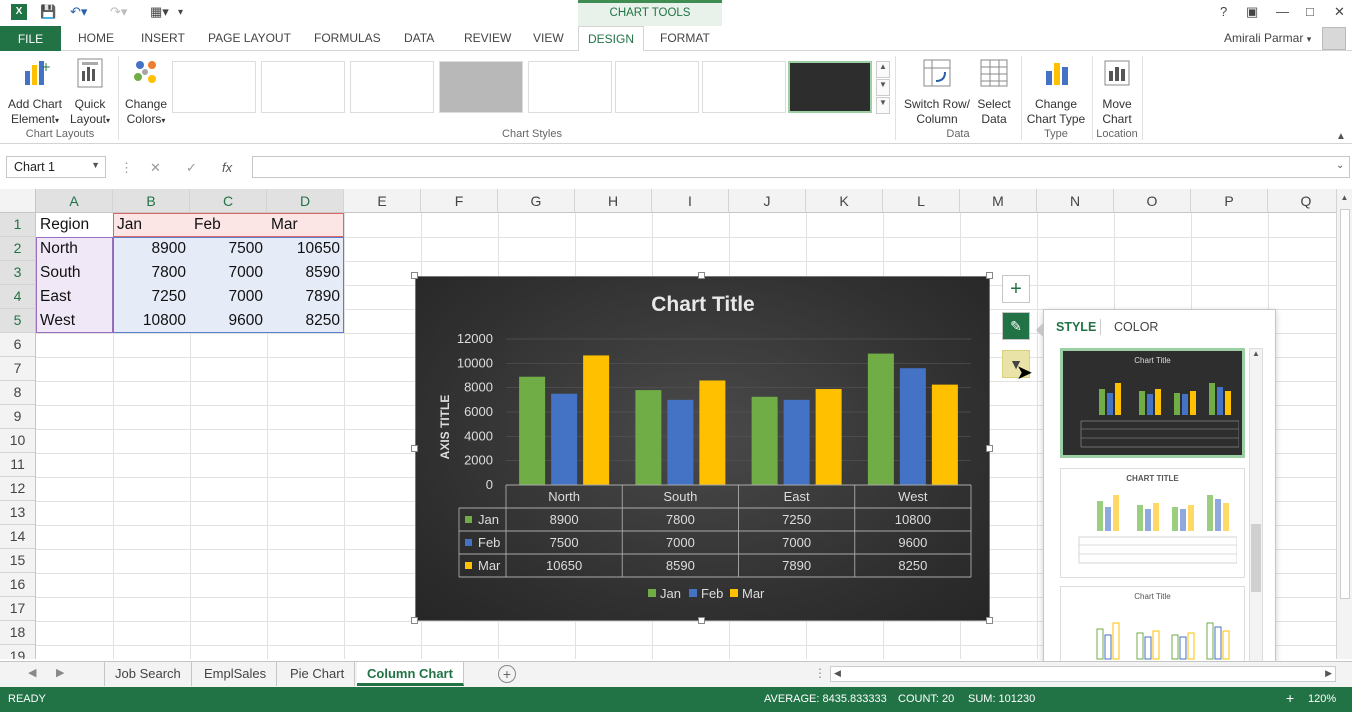 The width and height of the screenshot is (1352, 712). Describe the element at coordinates (155, 168) in the screenshot. I see `cancel-icon: ✕` at that location.